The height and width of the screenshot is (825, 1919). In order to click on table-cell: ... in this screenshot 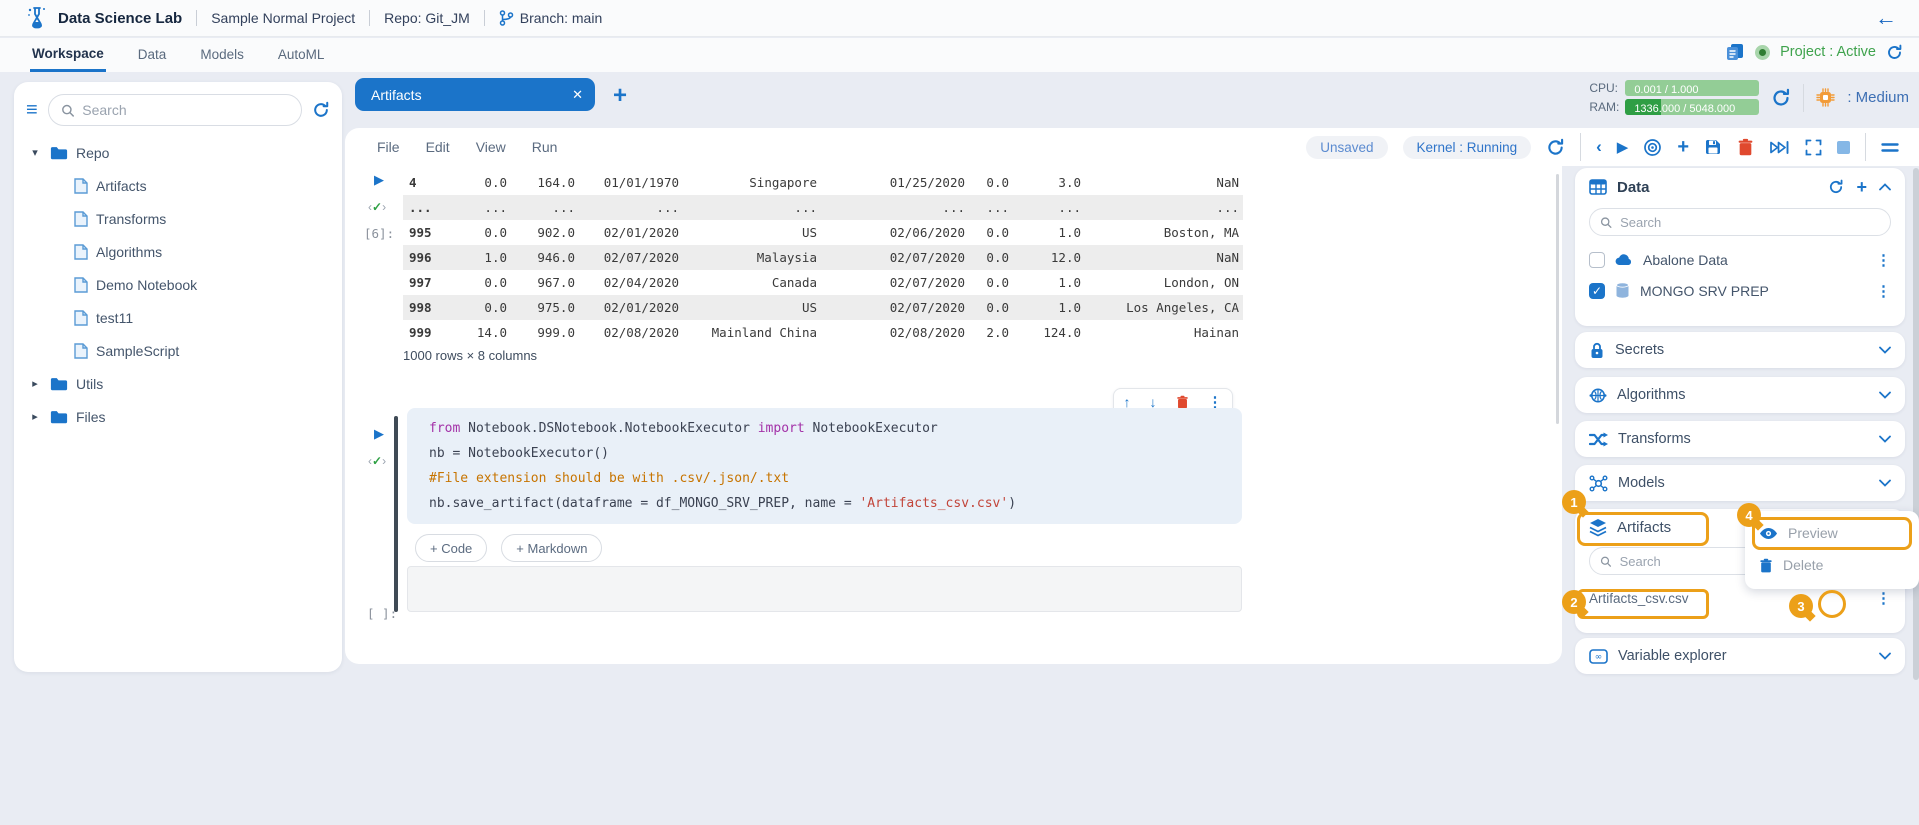, I will do `click(997, 207)`.